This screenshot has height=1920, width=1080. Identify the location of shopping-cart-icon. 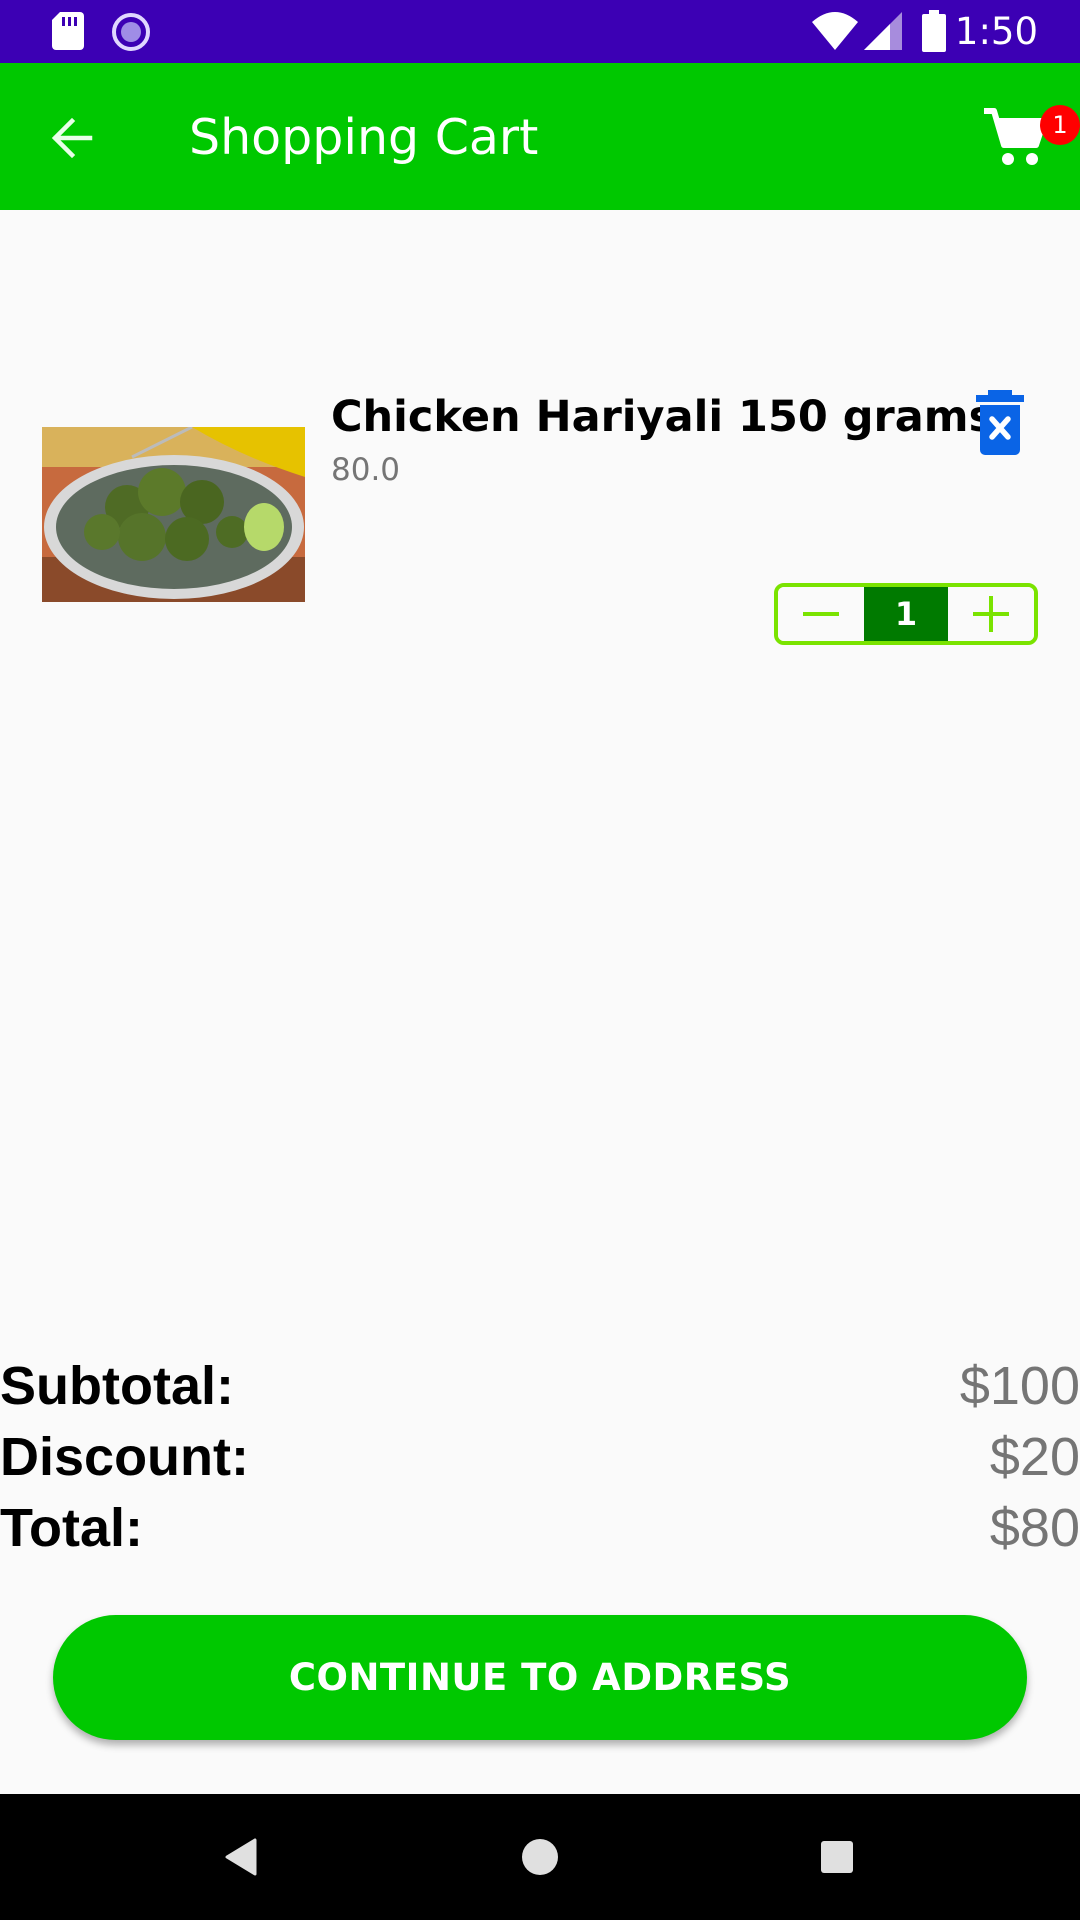
(1015, 136).